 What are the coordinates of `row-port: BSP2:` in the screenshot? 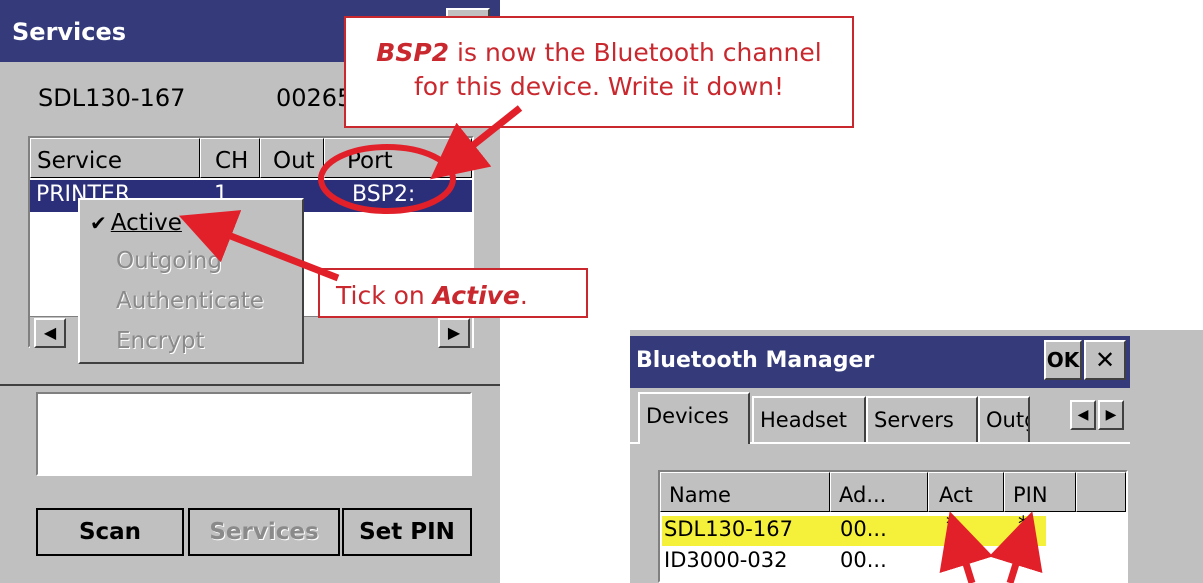 It's located at (384, 194).